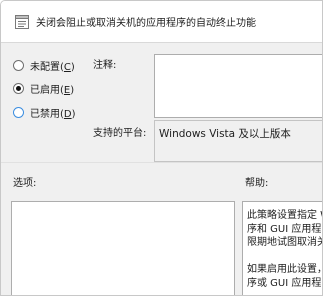 The height and width of the screenshot is (296, 323). What do you see at coordinates (238, 86) in the screenshot?
I see `comment-textarea` at bounding box center [238, 86].